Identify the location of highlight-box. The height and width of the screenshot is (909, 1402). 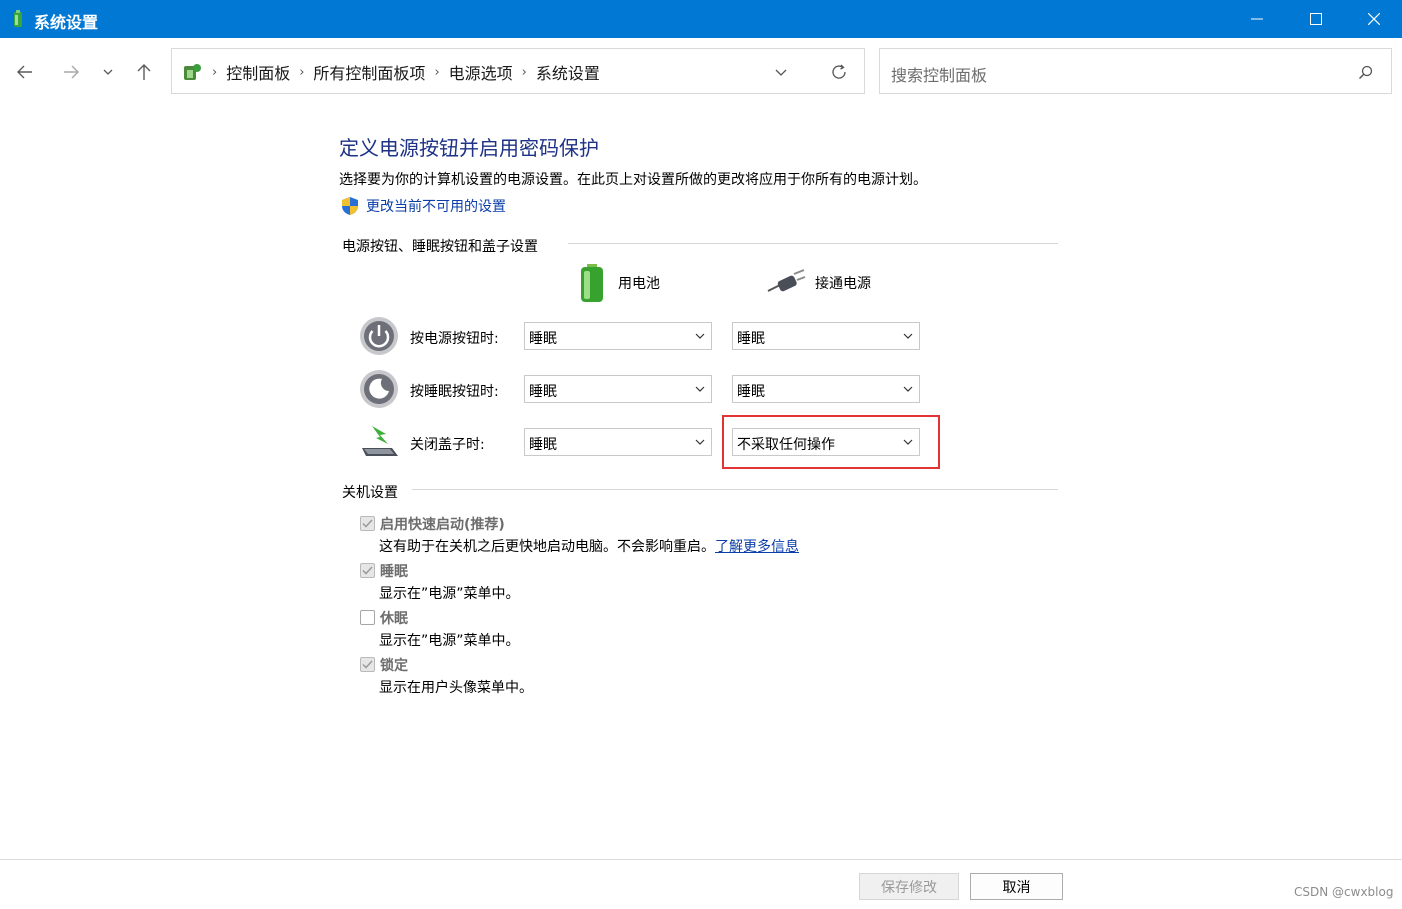
(831, 442).